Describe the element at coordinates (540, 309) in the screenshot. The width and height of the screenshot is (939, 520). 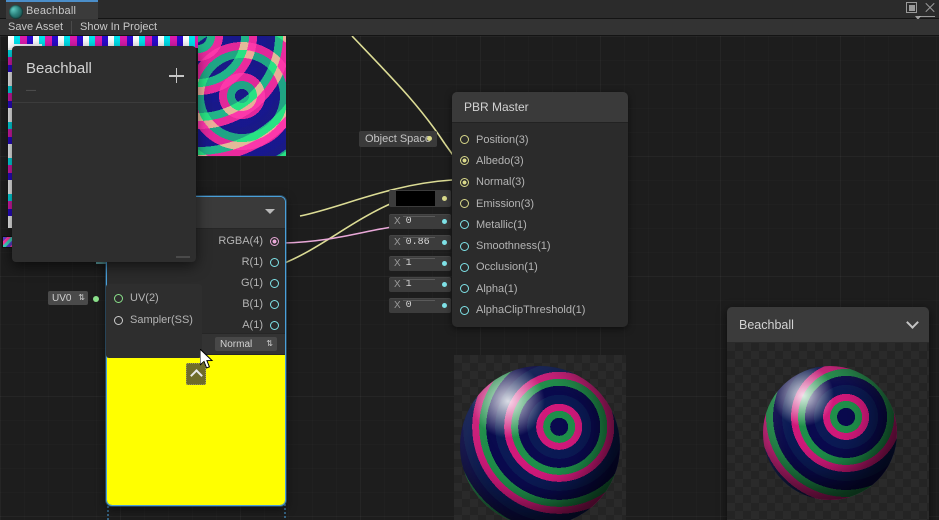
I see `slot-alpha-clip-threshold: AlphaClipThreshold(1)` at that location.